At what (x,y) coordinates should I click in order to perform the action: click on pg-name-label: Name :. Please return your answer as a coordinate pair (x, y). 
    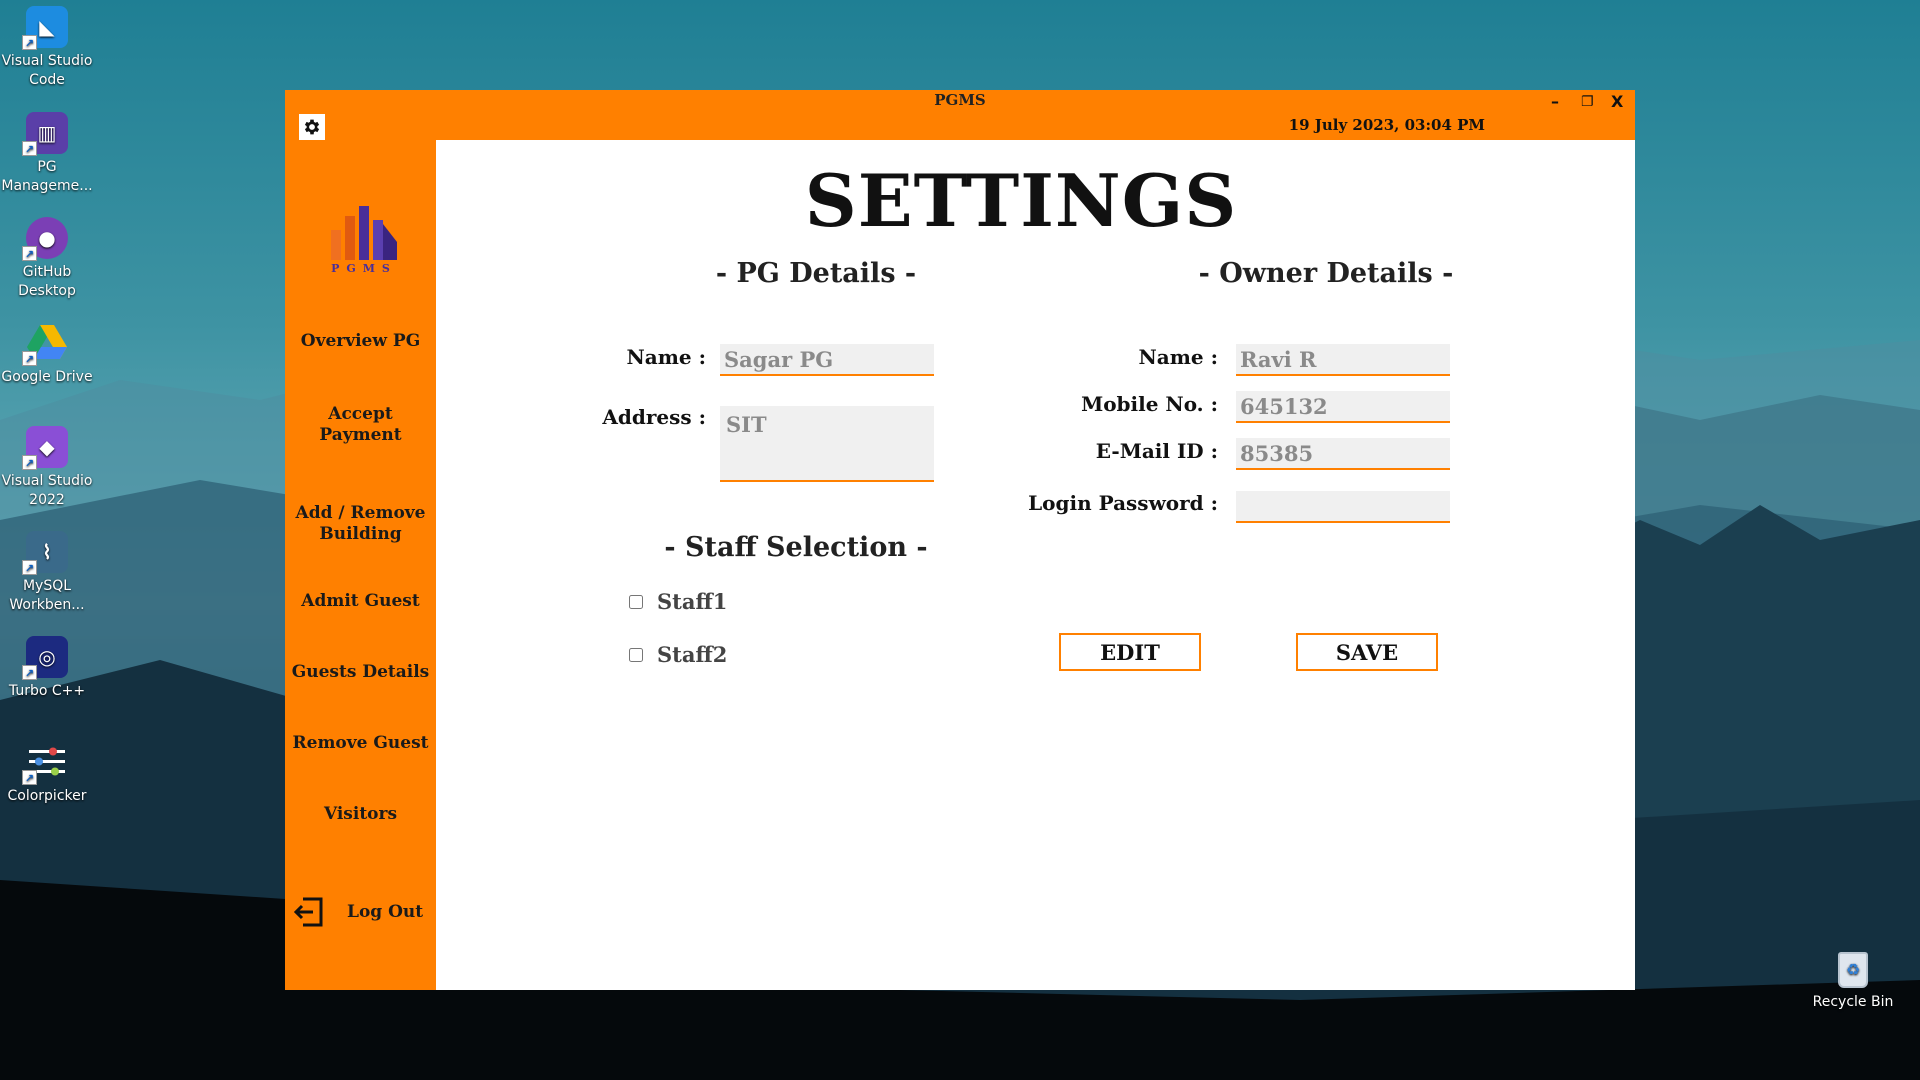
    Looking at the image, I should click on (666, 357).